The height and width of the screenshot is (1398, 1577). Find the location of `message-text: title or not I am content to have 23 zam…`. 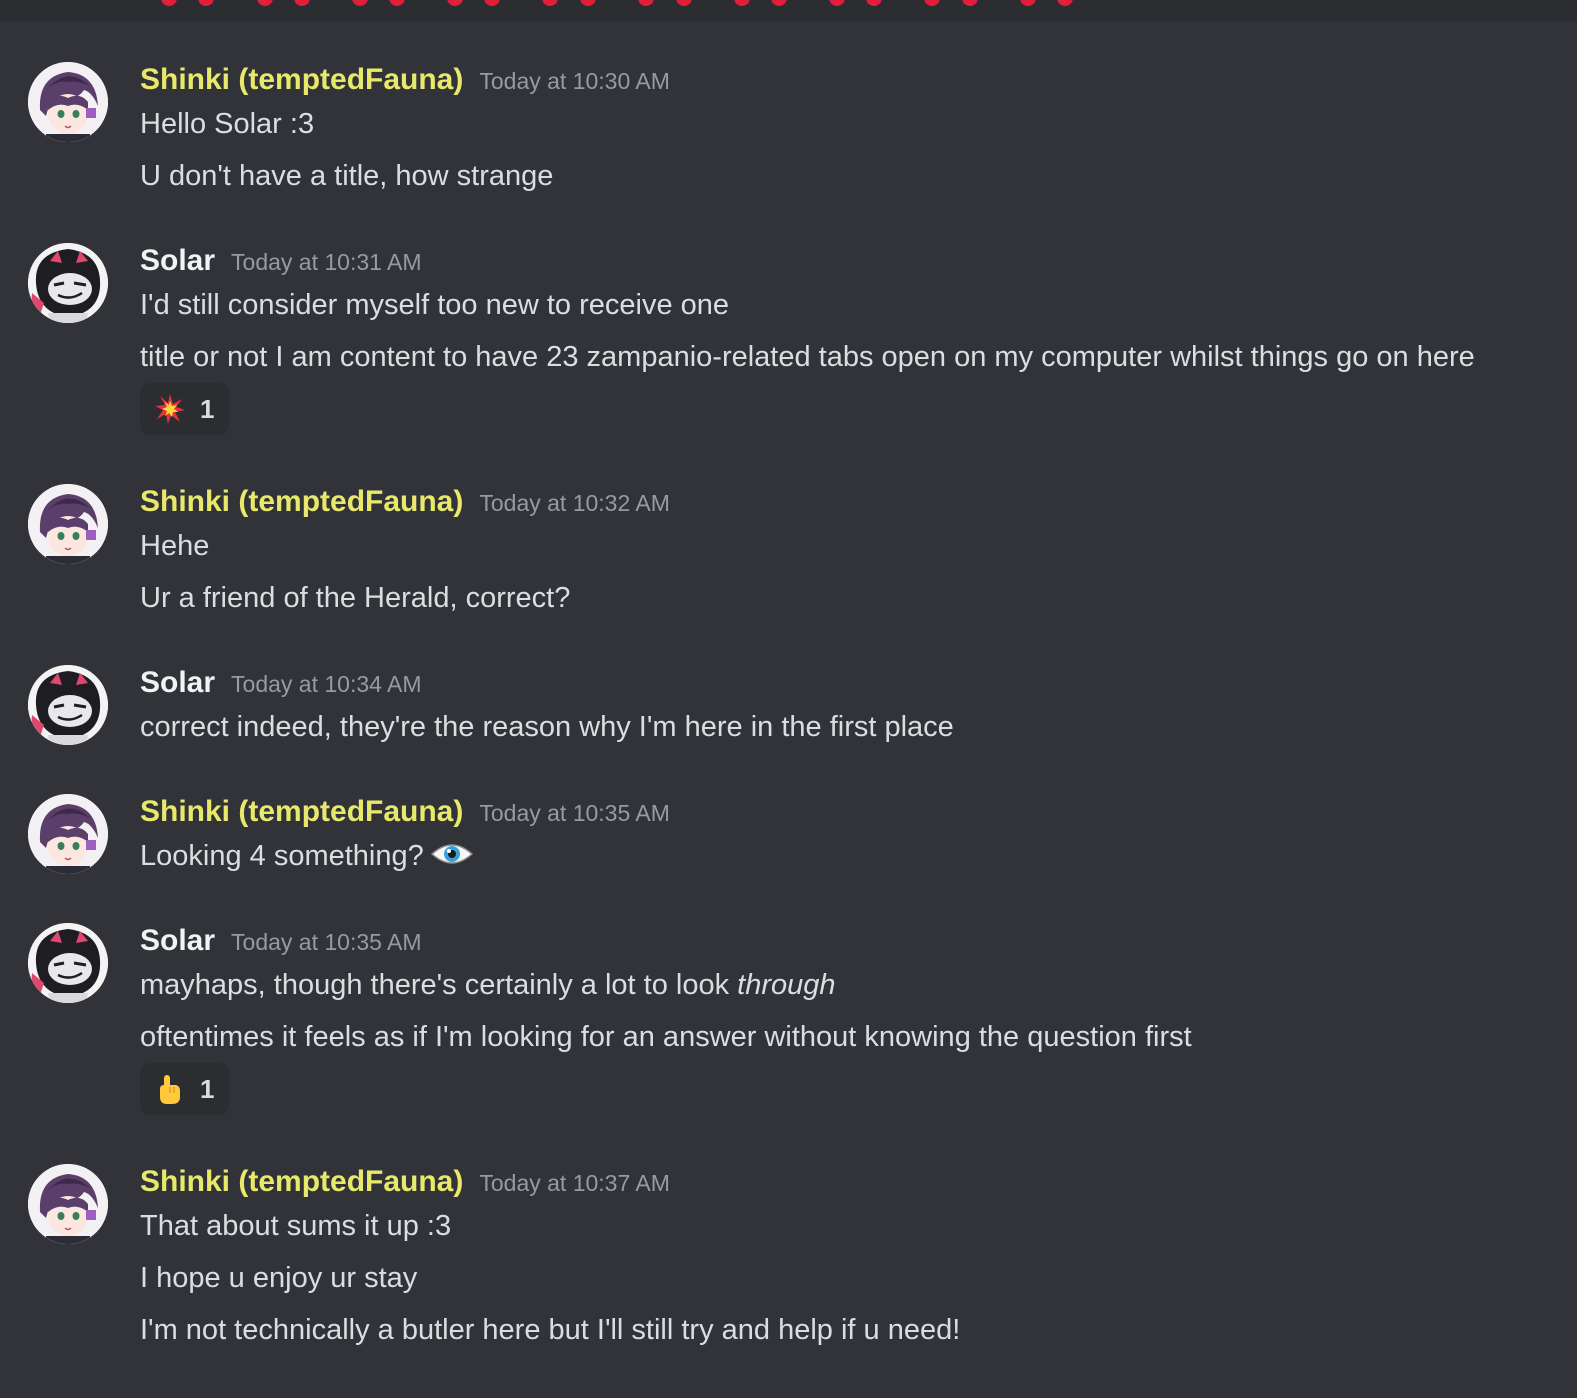

message-text: title or not I am content to have 23 zam… is located at coordinates (807, 357).